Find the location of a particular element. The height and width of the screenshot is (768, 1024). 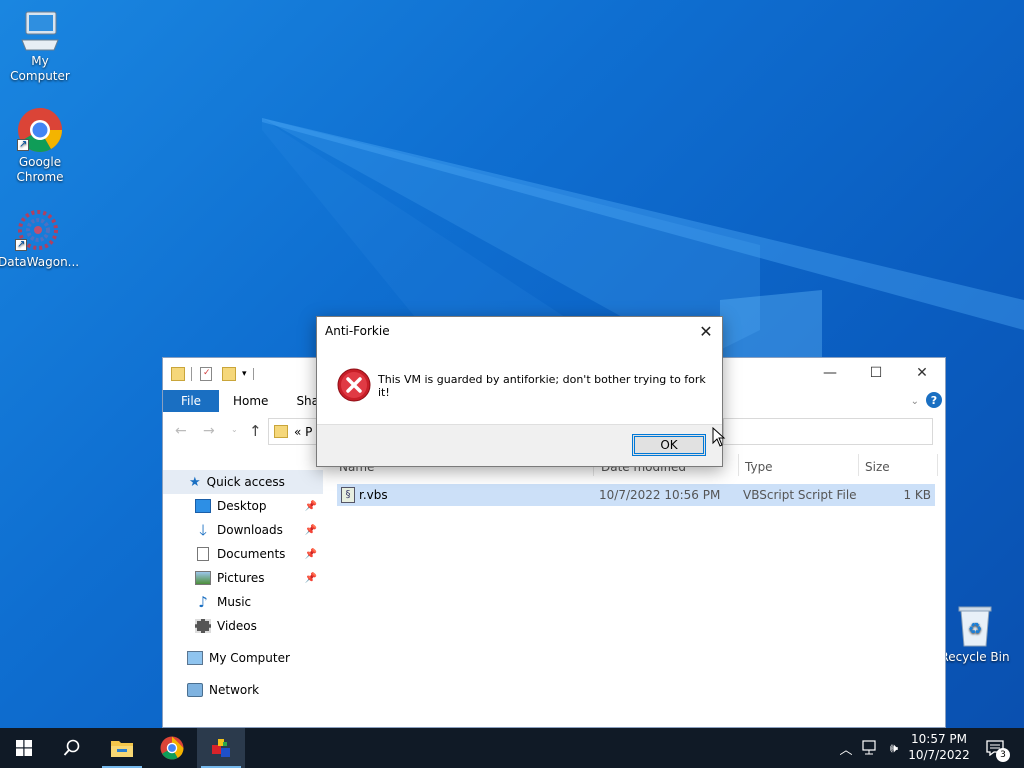

nav-item-videos: Videos is located at coordinates (243, 626).